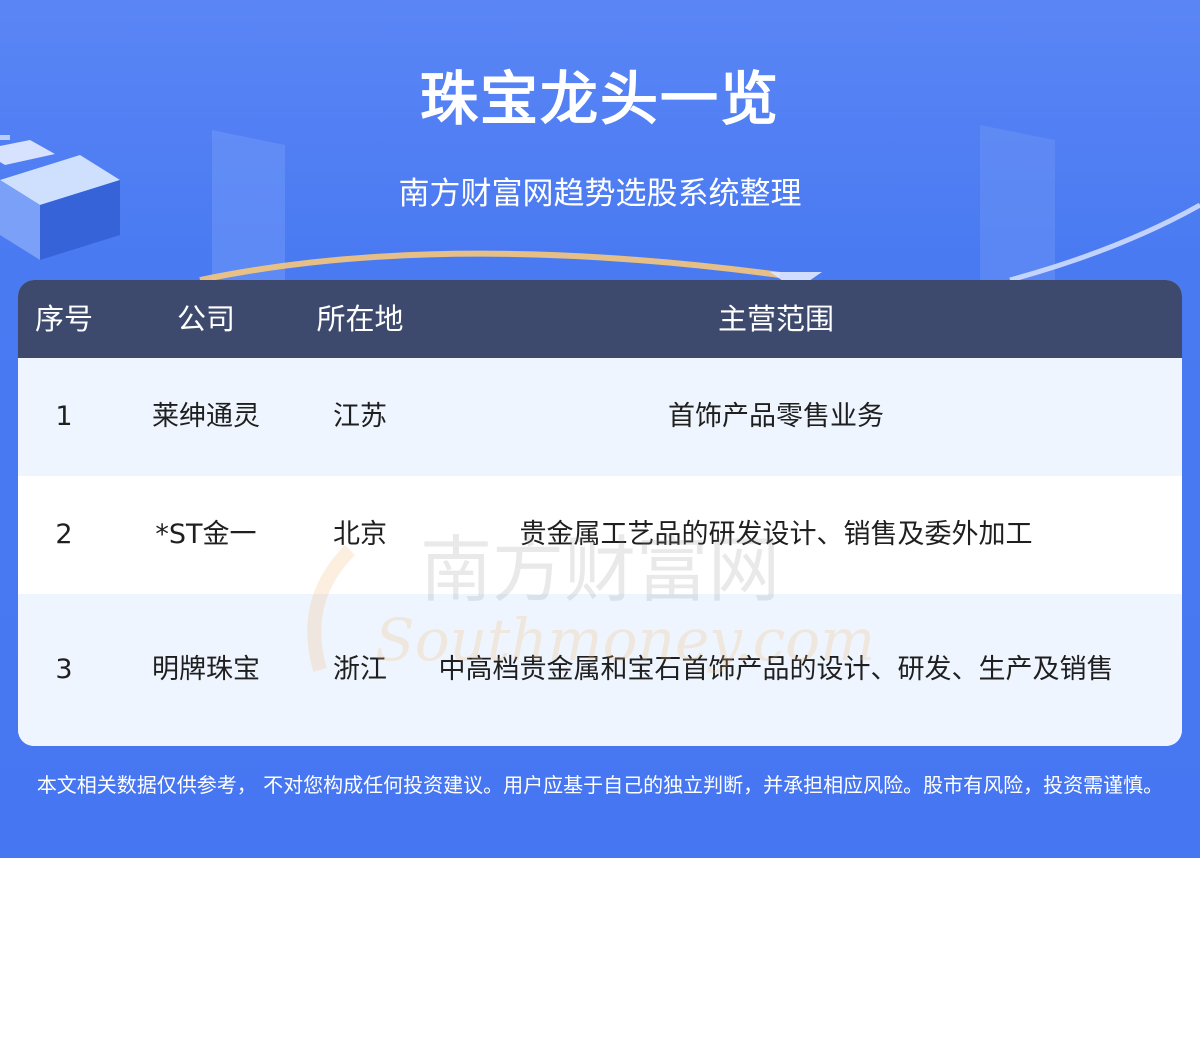  Describe the element at coordinates (64, 534) in the screenshot. I see `row-index: 2` at that location.